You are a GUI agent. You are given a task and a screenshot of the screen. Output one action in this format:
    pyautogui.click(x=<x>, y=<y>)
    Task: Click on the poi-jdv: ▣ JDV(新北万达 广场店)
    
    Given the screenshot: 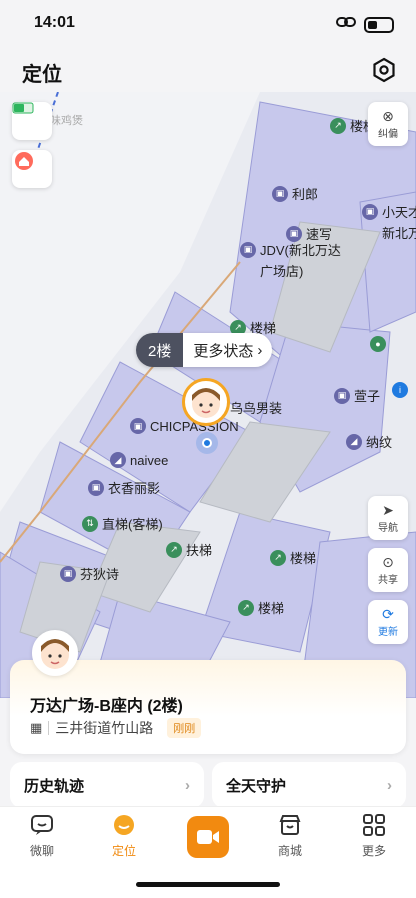 What is the action you would take?
    pyautogui.click(x=290, y=260)
    